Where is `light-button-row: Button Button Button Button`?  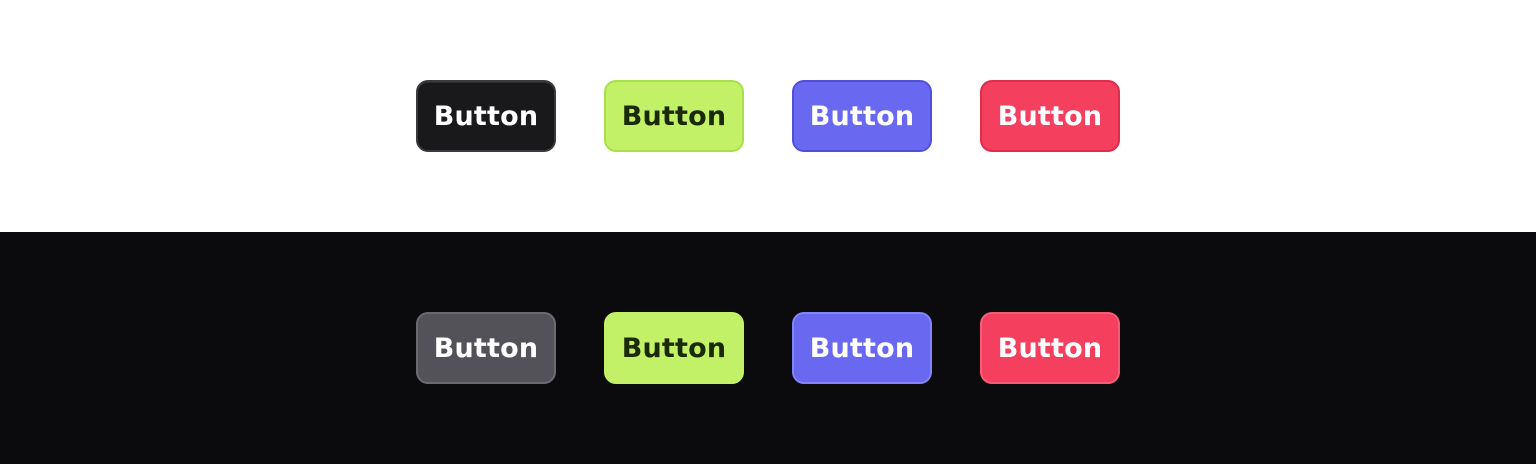 light-button-row: Button Button Button Button is located at coordinates (768, 116).